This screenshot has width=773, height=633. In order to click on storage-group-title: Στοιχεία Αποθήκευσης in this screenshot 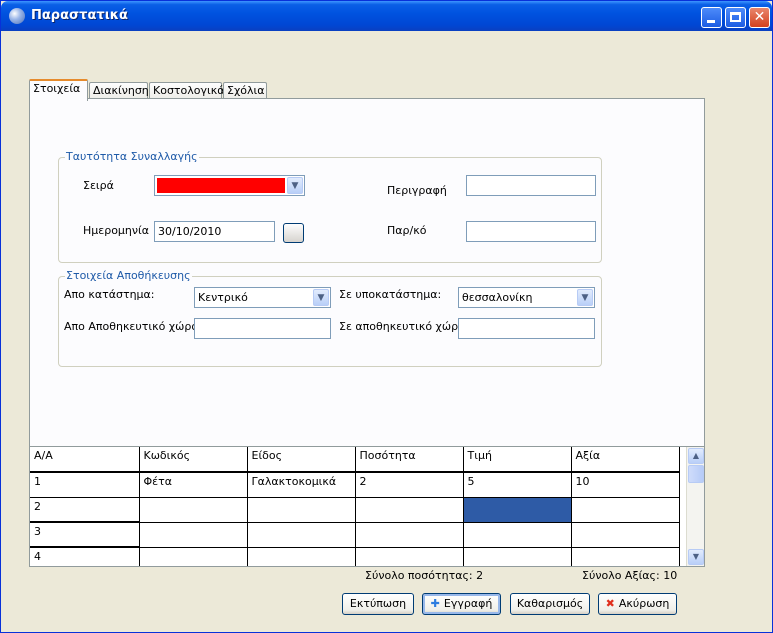, I will do `click(128, 275)`.